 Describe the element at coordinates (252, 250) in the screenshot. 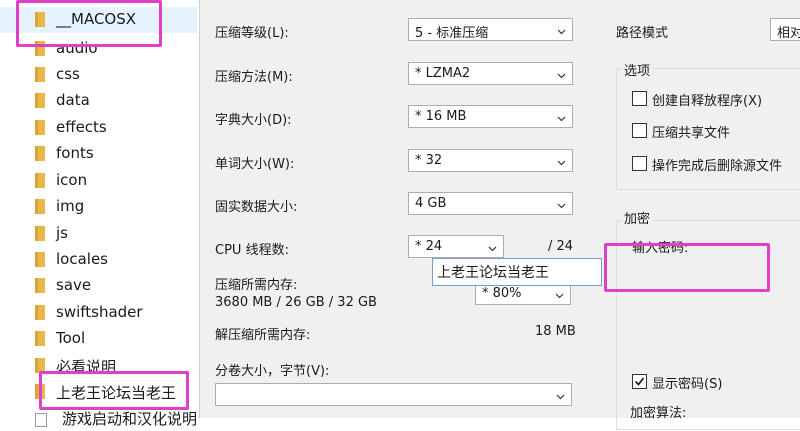

I see `cpu-threads-label: CPU 线程数:` at that location.